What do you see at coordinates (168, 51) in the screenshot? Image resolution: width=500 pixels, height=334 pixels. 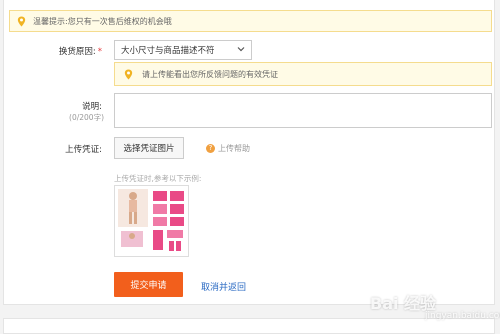 I see `reason-selected-value: 大小尺寸与商品描述不符` at bounding box center [168, 51].